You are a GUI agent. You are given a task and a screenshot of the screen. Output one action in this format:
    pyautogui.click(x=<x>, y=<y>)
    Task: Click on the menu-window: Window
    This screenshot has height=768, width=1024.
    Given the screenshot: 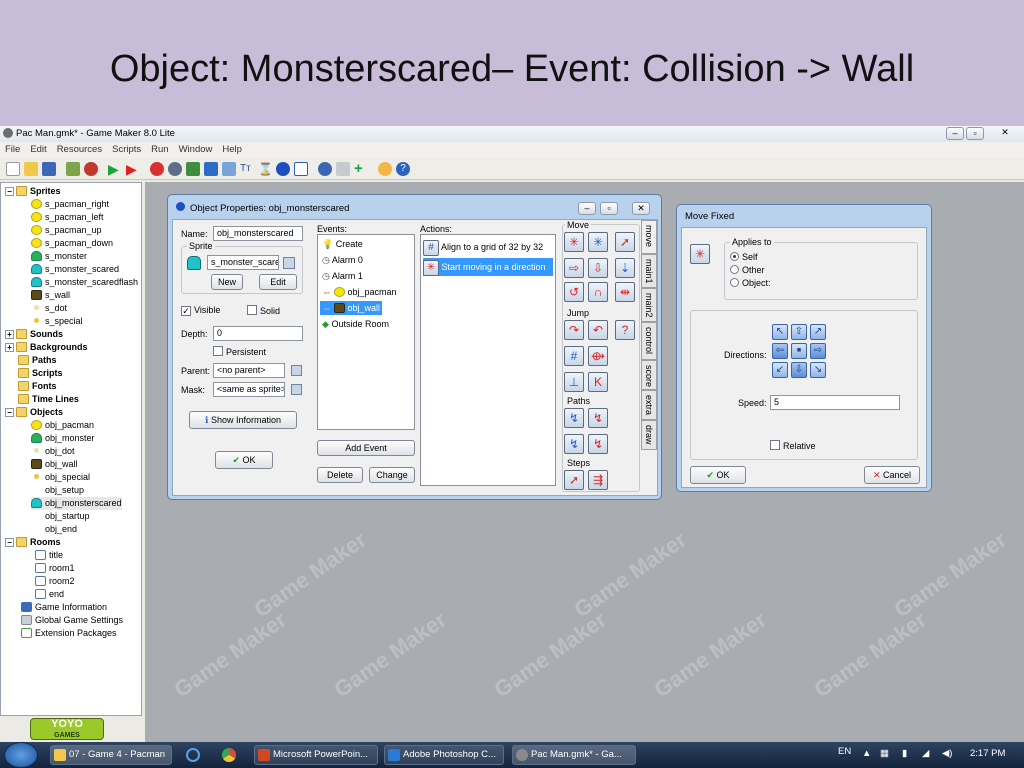 What is the action you would take?
    pyautogui.click(x=196, y=148)
    